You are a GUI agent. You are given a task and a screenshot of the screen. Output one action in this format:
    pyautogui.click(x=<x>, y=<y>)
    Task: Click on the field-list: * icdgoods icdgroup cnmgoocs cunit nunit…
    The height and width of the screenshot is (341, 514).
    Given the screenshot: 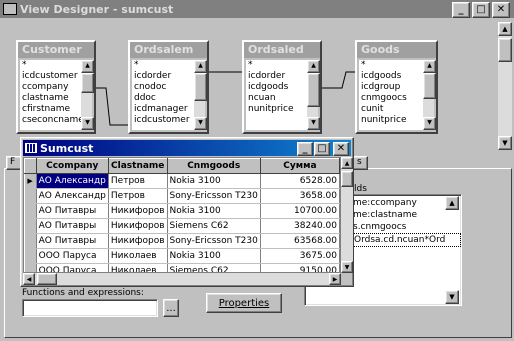 What is the action you would take?
    pyautogui.click(x=391, y=95)
    